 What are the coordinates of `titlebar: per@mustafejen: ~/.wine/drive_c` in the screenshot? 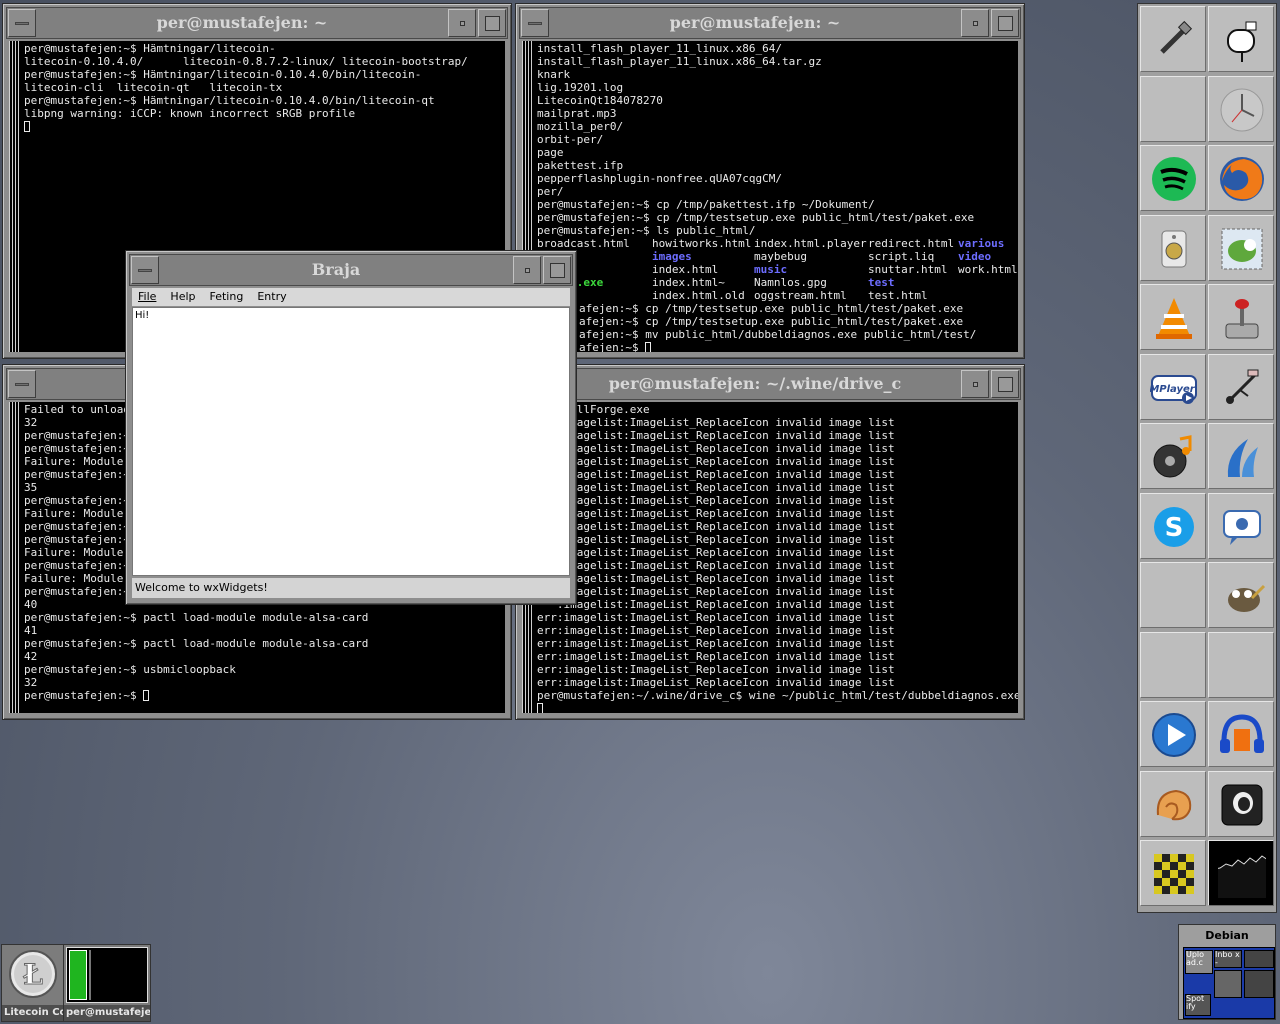 It's located at (770, 384).